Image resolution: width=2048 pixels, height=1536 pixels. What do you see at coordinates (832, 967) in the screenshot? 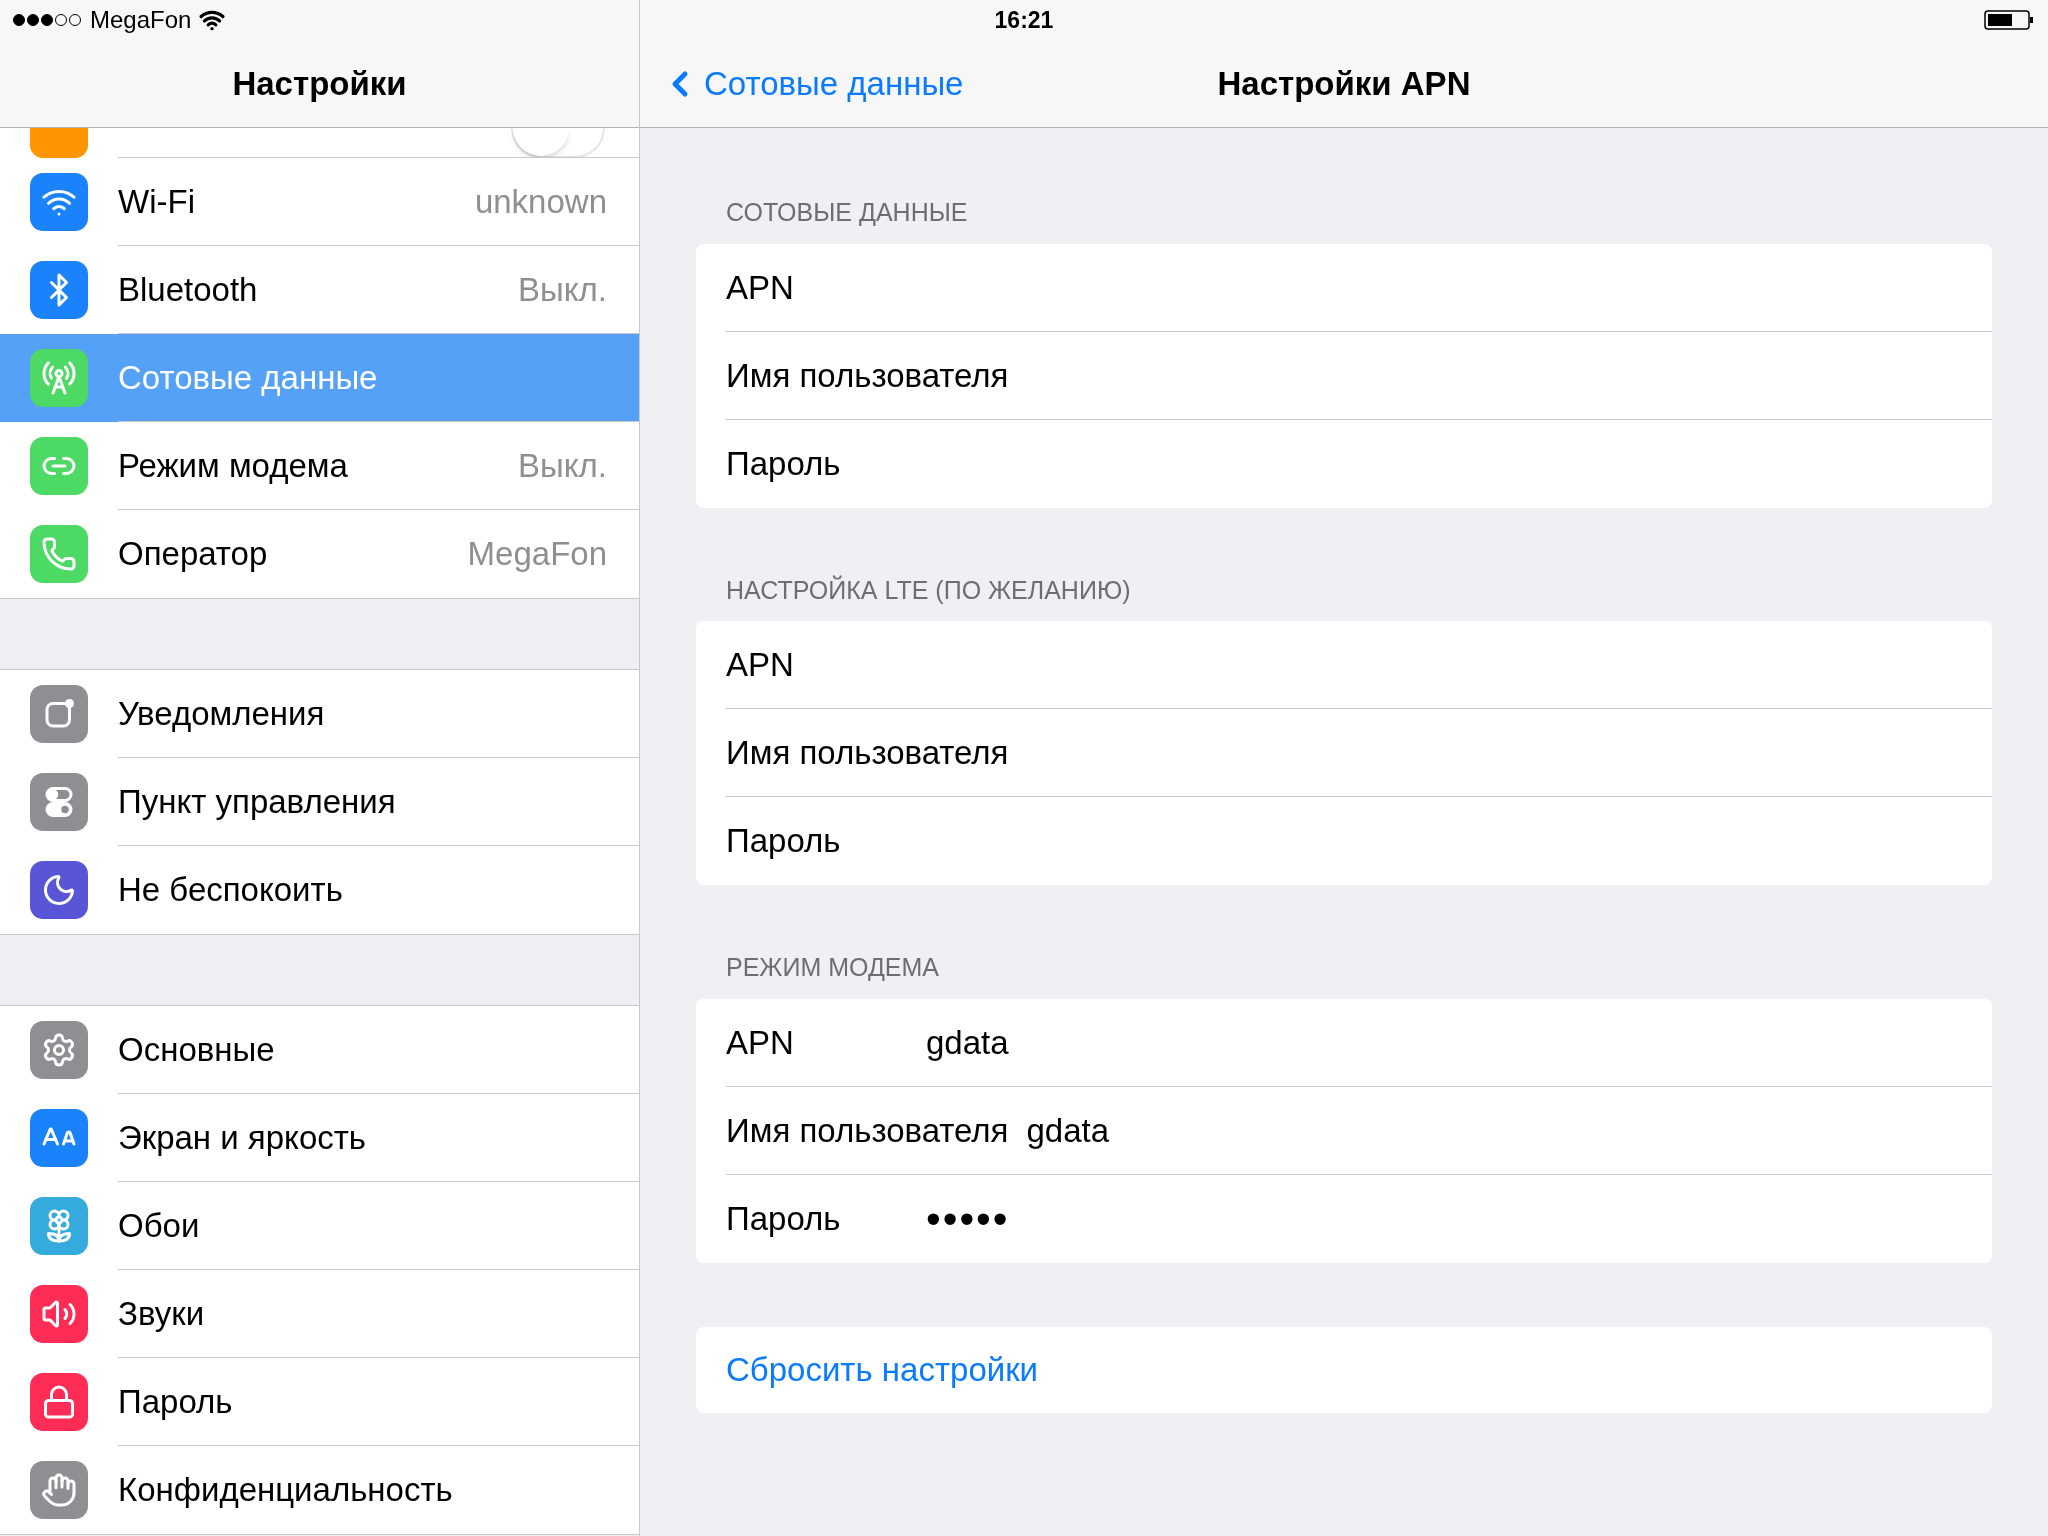
I see `section-header: РЕЖИМ МОДЕМА` at bounding box center [832, 967].